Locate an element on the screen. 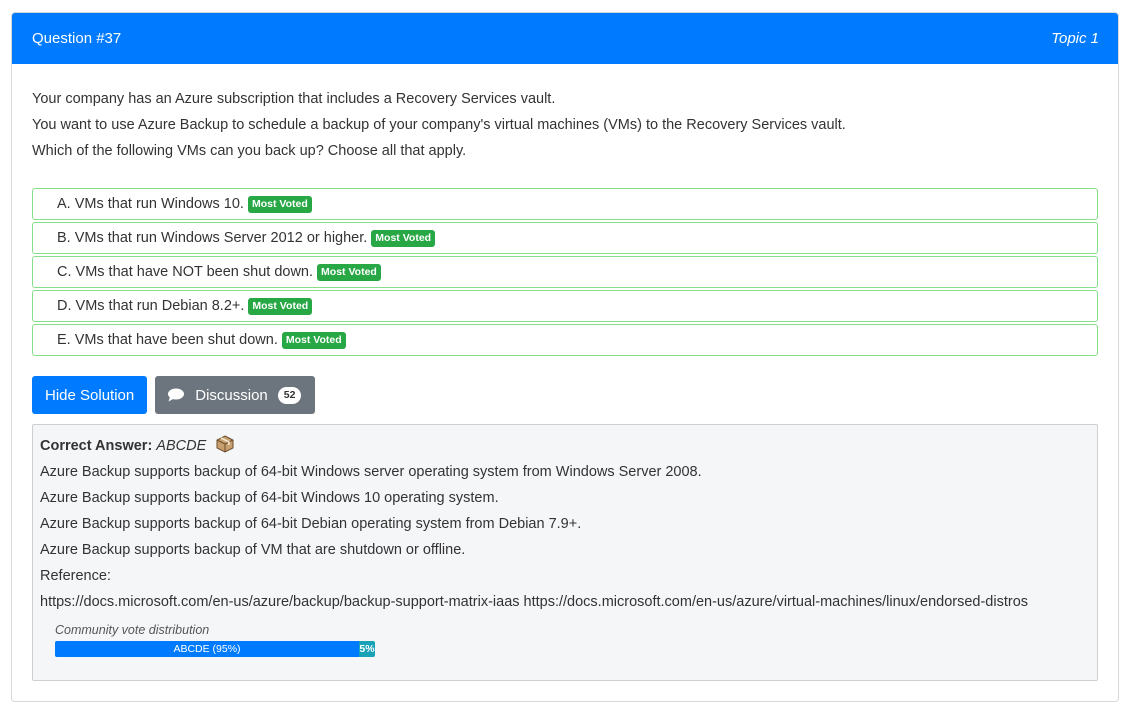 The height and width of the screenshot is (714, 1142). correct-answer-line: Correct Answer: ABCDE is located at coordinates (565, 446).